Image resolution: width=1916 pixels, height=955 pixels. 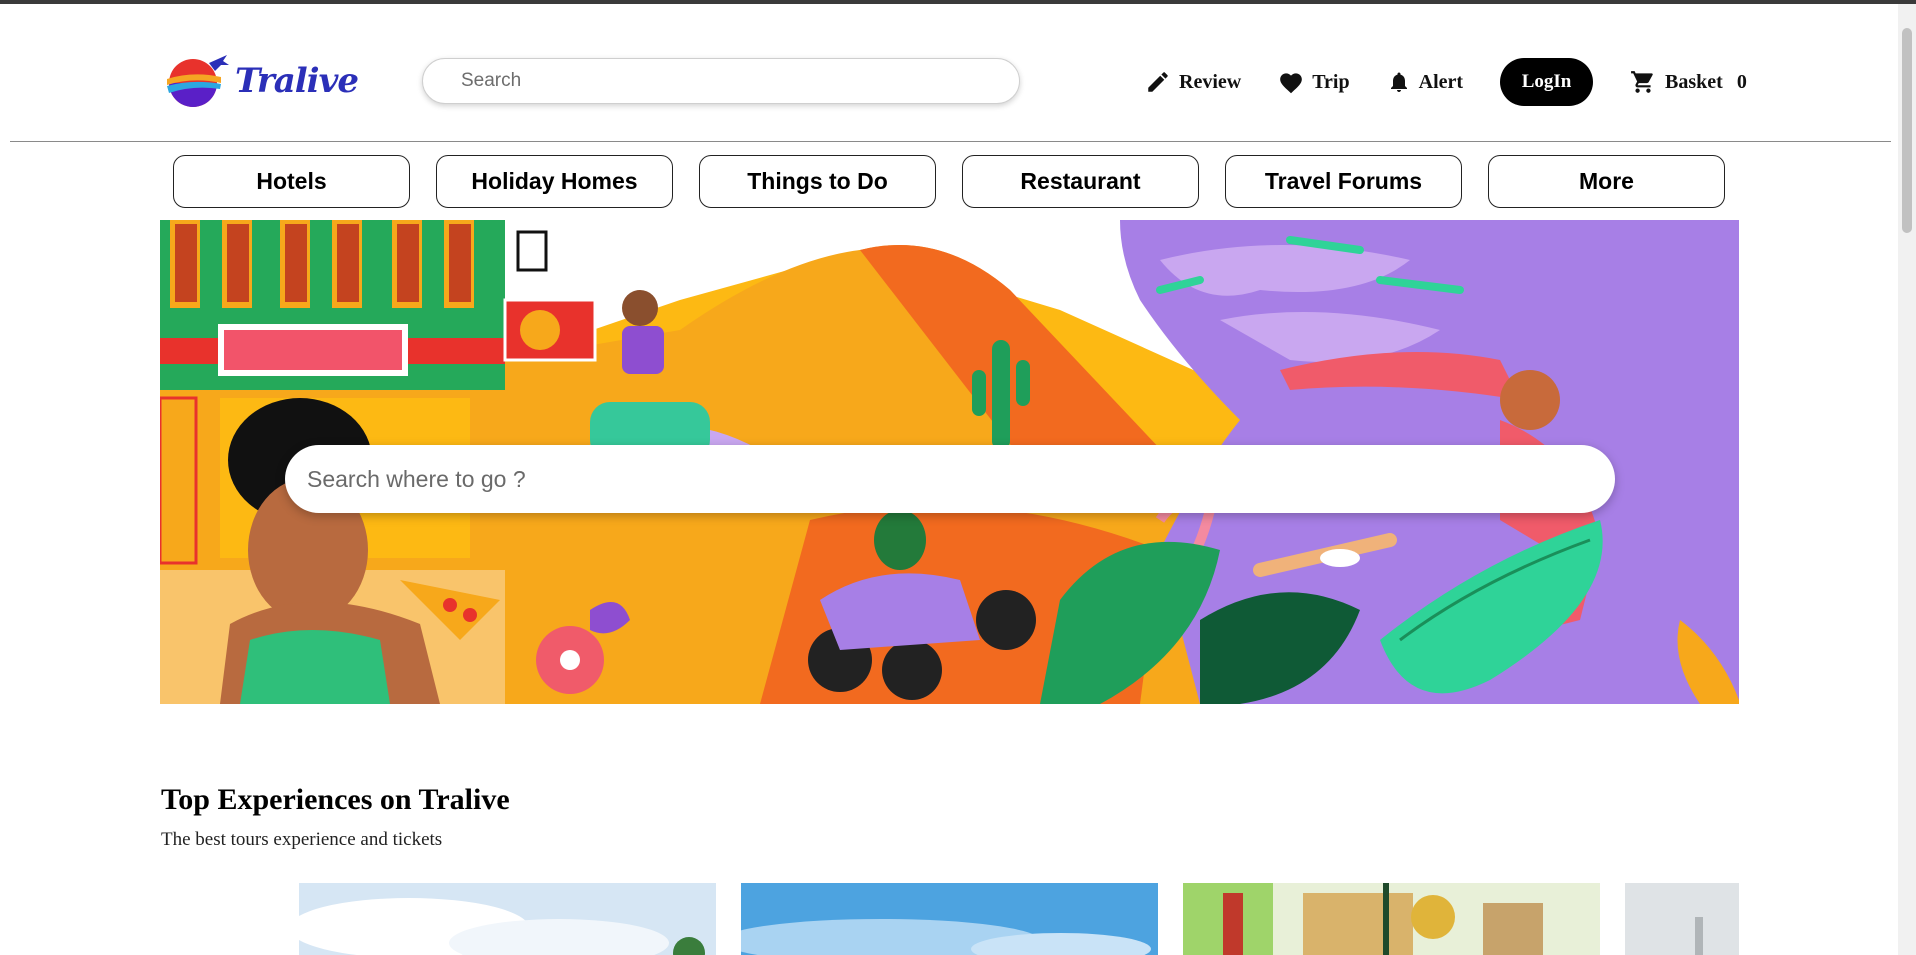 I want to click on heart-icon, so click(x=1291, y=83).